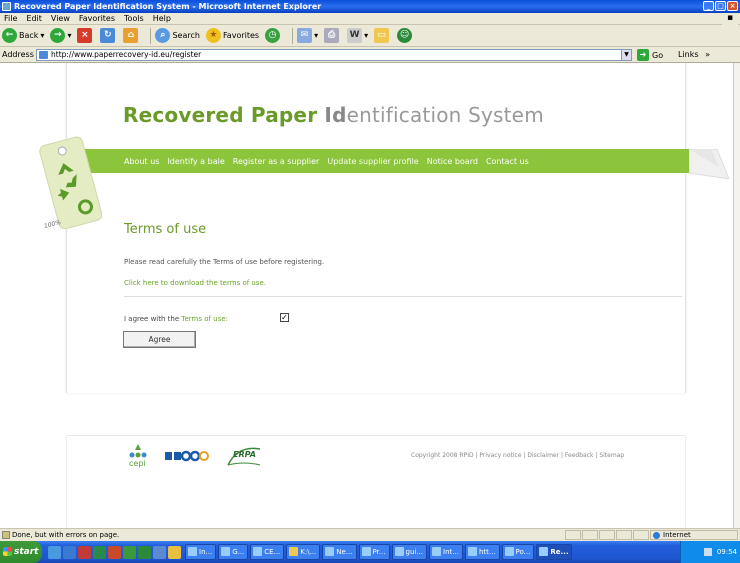 Image resolution: width=740 pixels, height=563 pixels. I want to click on address-dropdown-icon: ▼, so click(626, 55).